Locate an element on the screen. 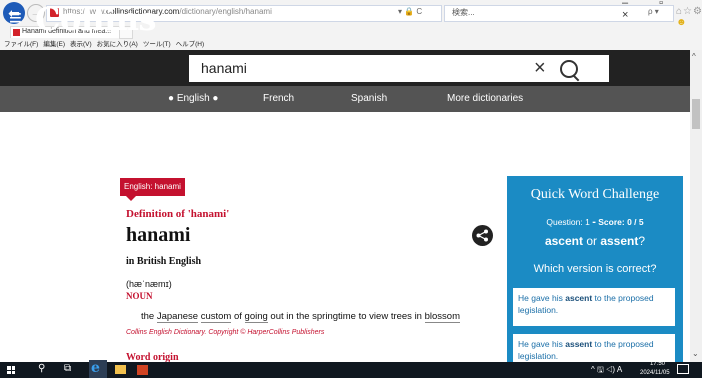 This screenshot has height=378, width=702. search-query-text: hanami is located at coordinates (224, 68).